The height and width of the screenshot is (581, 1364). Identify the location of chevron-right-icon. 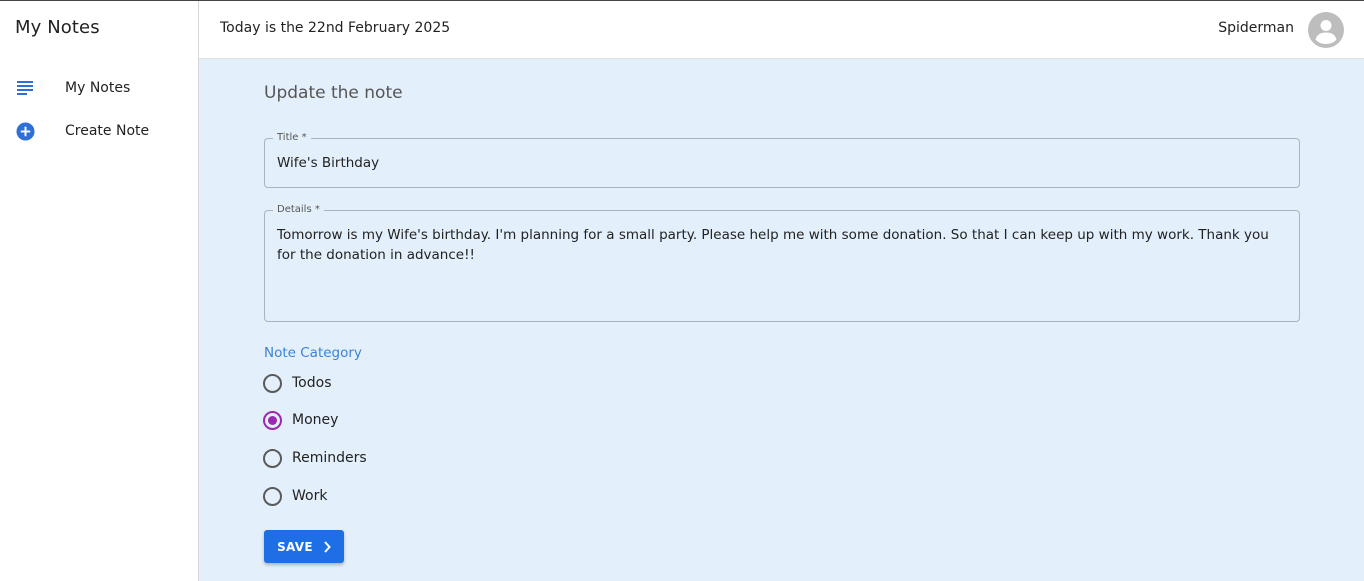
(327, 546).